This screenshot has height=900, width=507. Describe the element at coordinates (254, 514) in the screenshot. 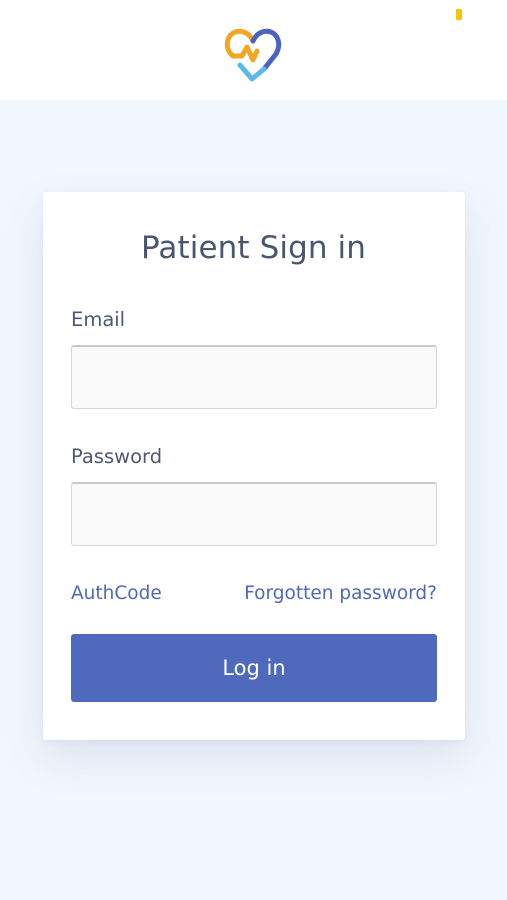

I see `password-field` at that location.